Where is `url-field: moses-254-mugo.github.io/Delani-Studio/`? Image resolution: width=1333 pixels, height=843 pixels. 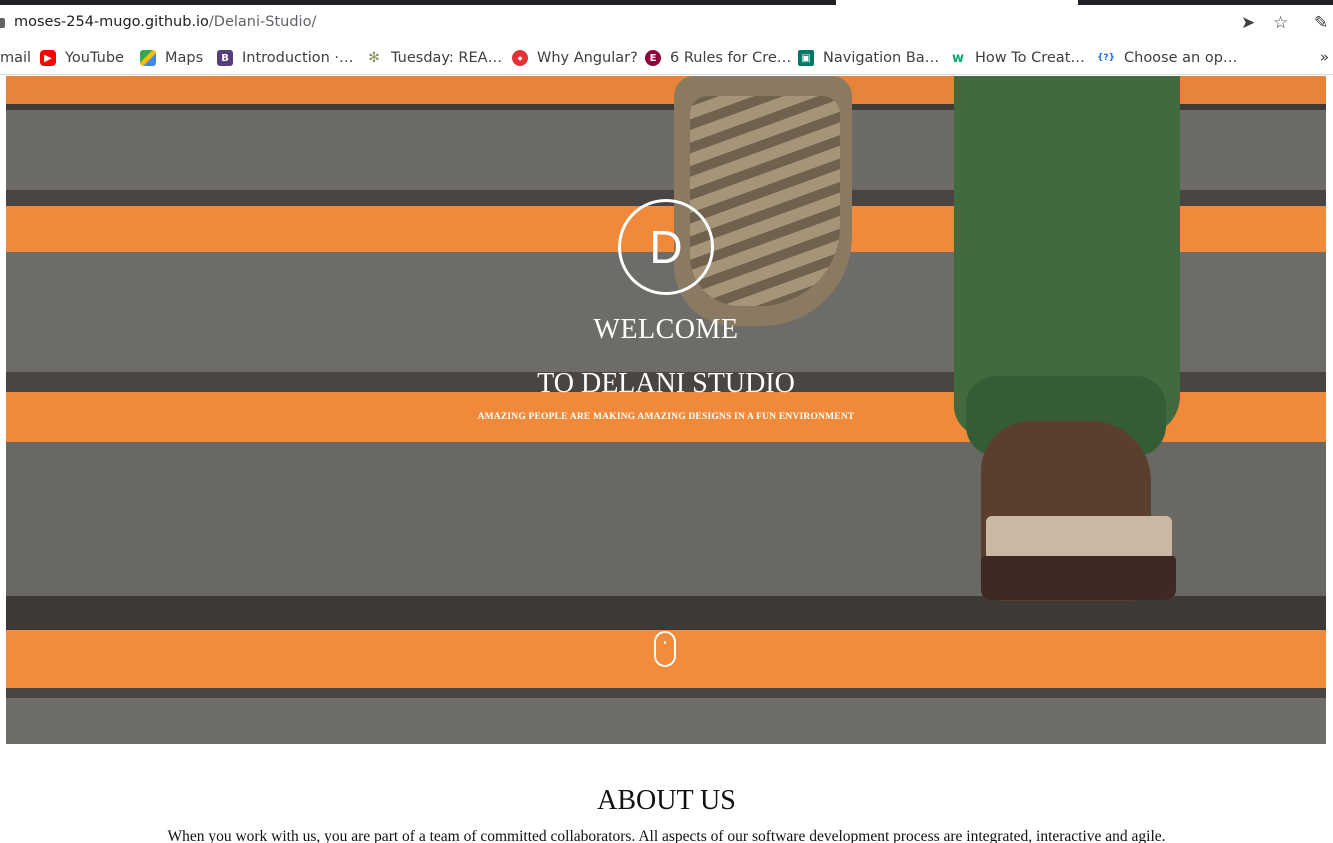
url-field: moses-254-mugo.github.io/Delani-Studio/ is located at coordinates (165, 22).